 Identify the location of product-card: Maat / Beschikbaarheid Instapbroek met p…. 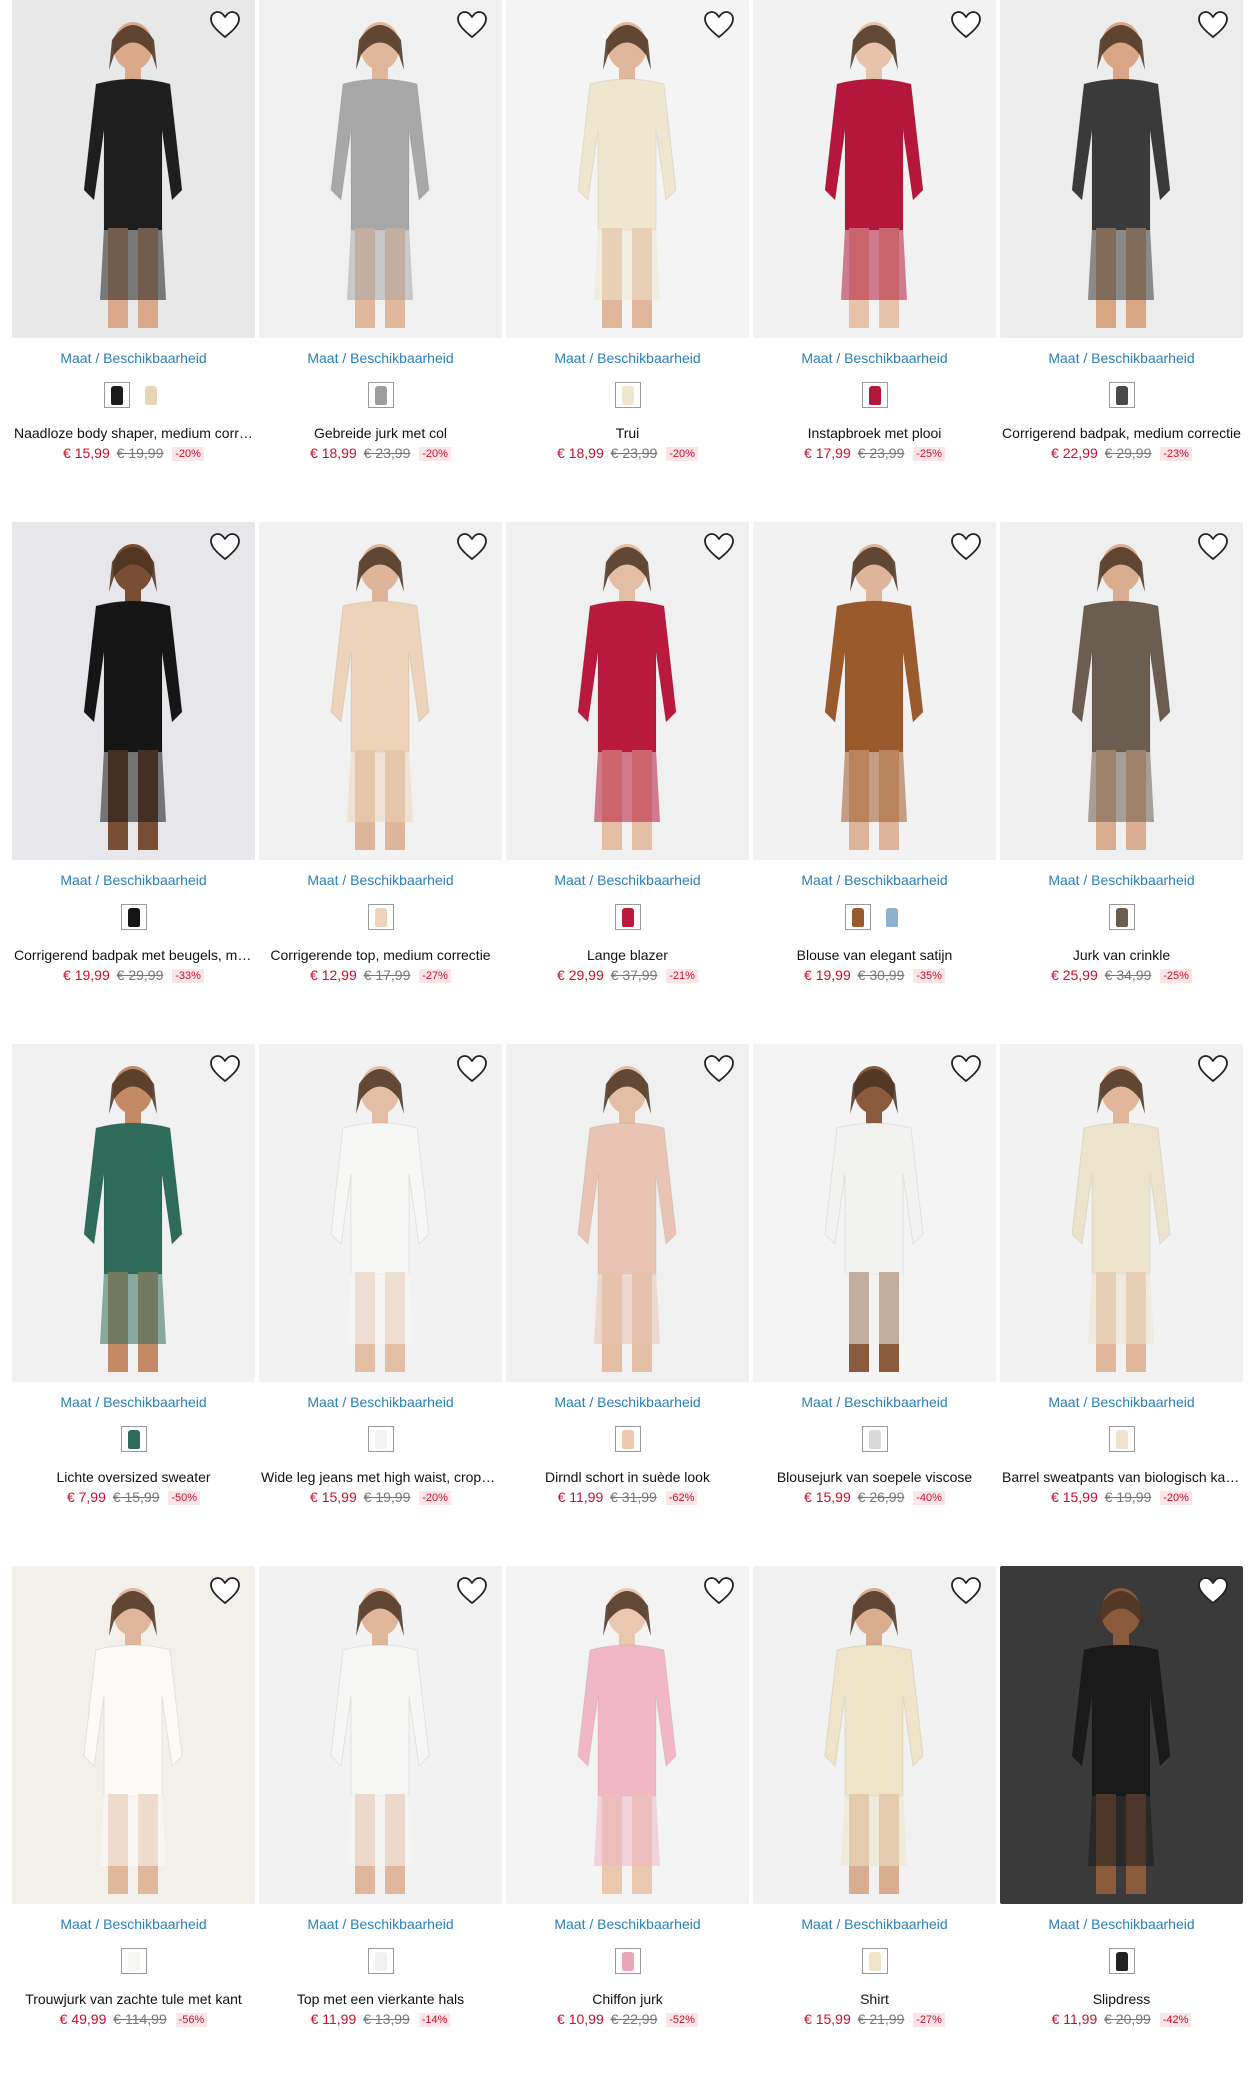
(874, 230).